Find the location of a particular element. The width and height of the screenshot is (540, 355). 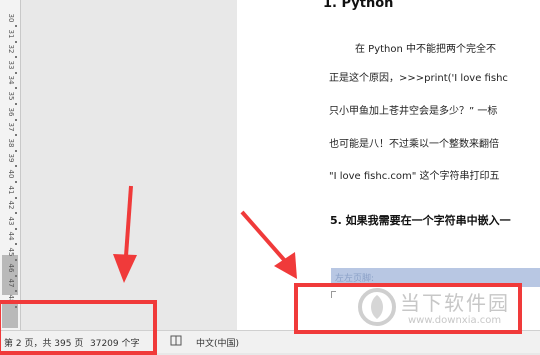

arrow-diagonal-icon is located at coordinates (268, 244).